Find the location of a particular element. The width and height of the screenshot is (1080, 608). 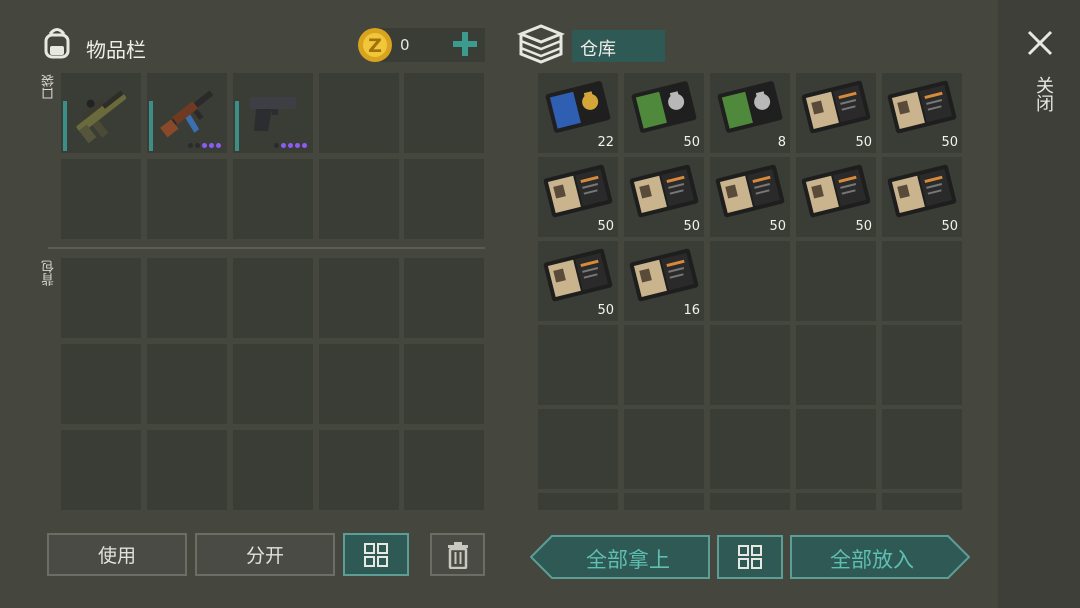

delete-button is located at coordinates (457, 554).